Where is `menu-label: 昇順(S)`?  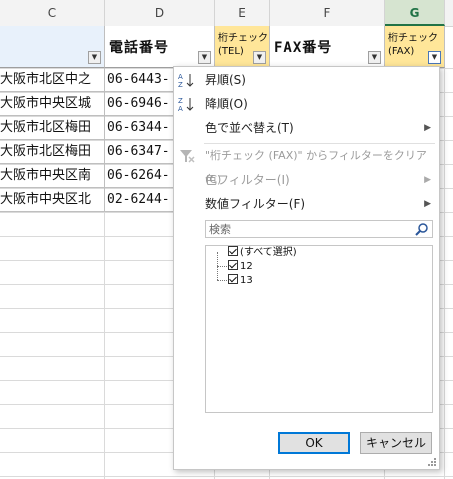
menu-label: 昇順(S) is located at coordinates (225, 80).